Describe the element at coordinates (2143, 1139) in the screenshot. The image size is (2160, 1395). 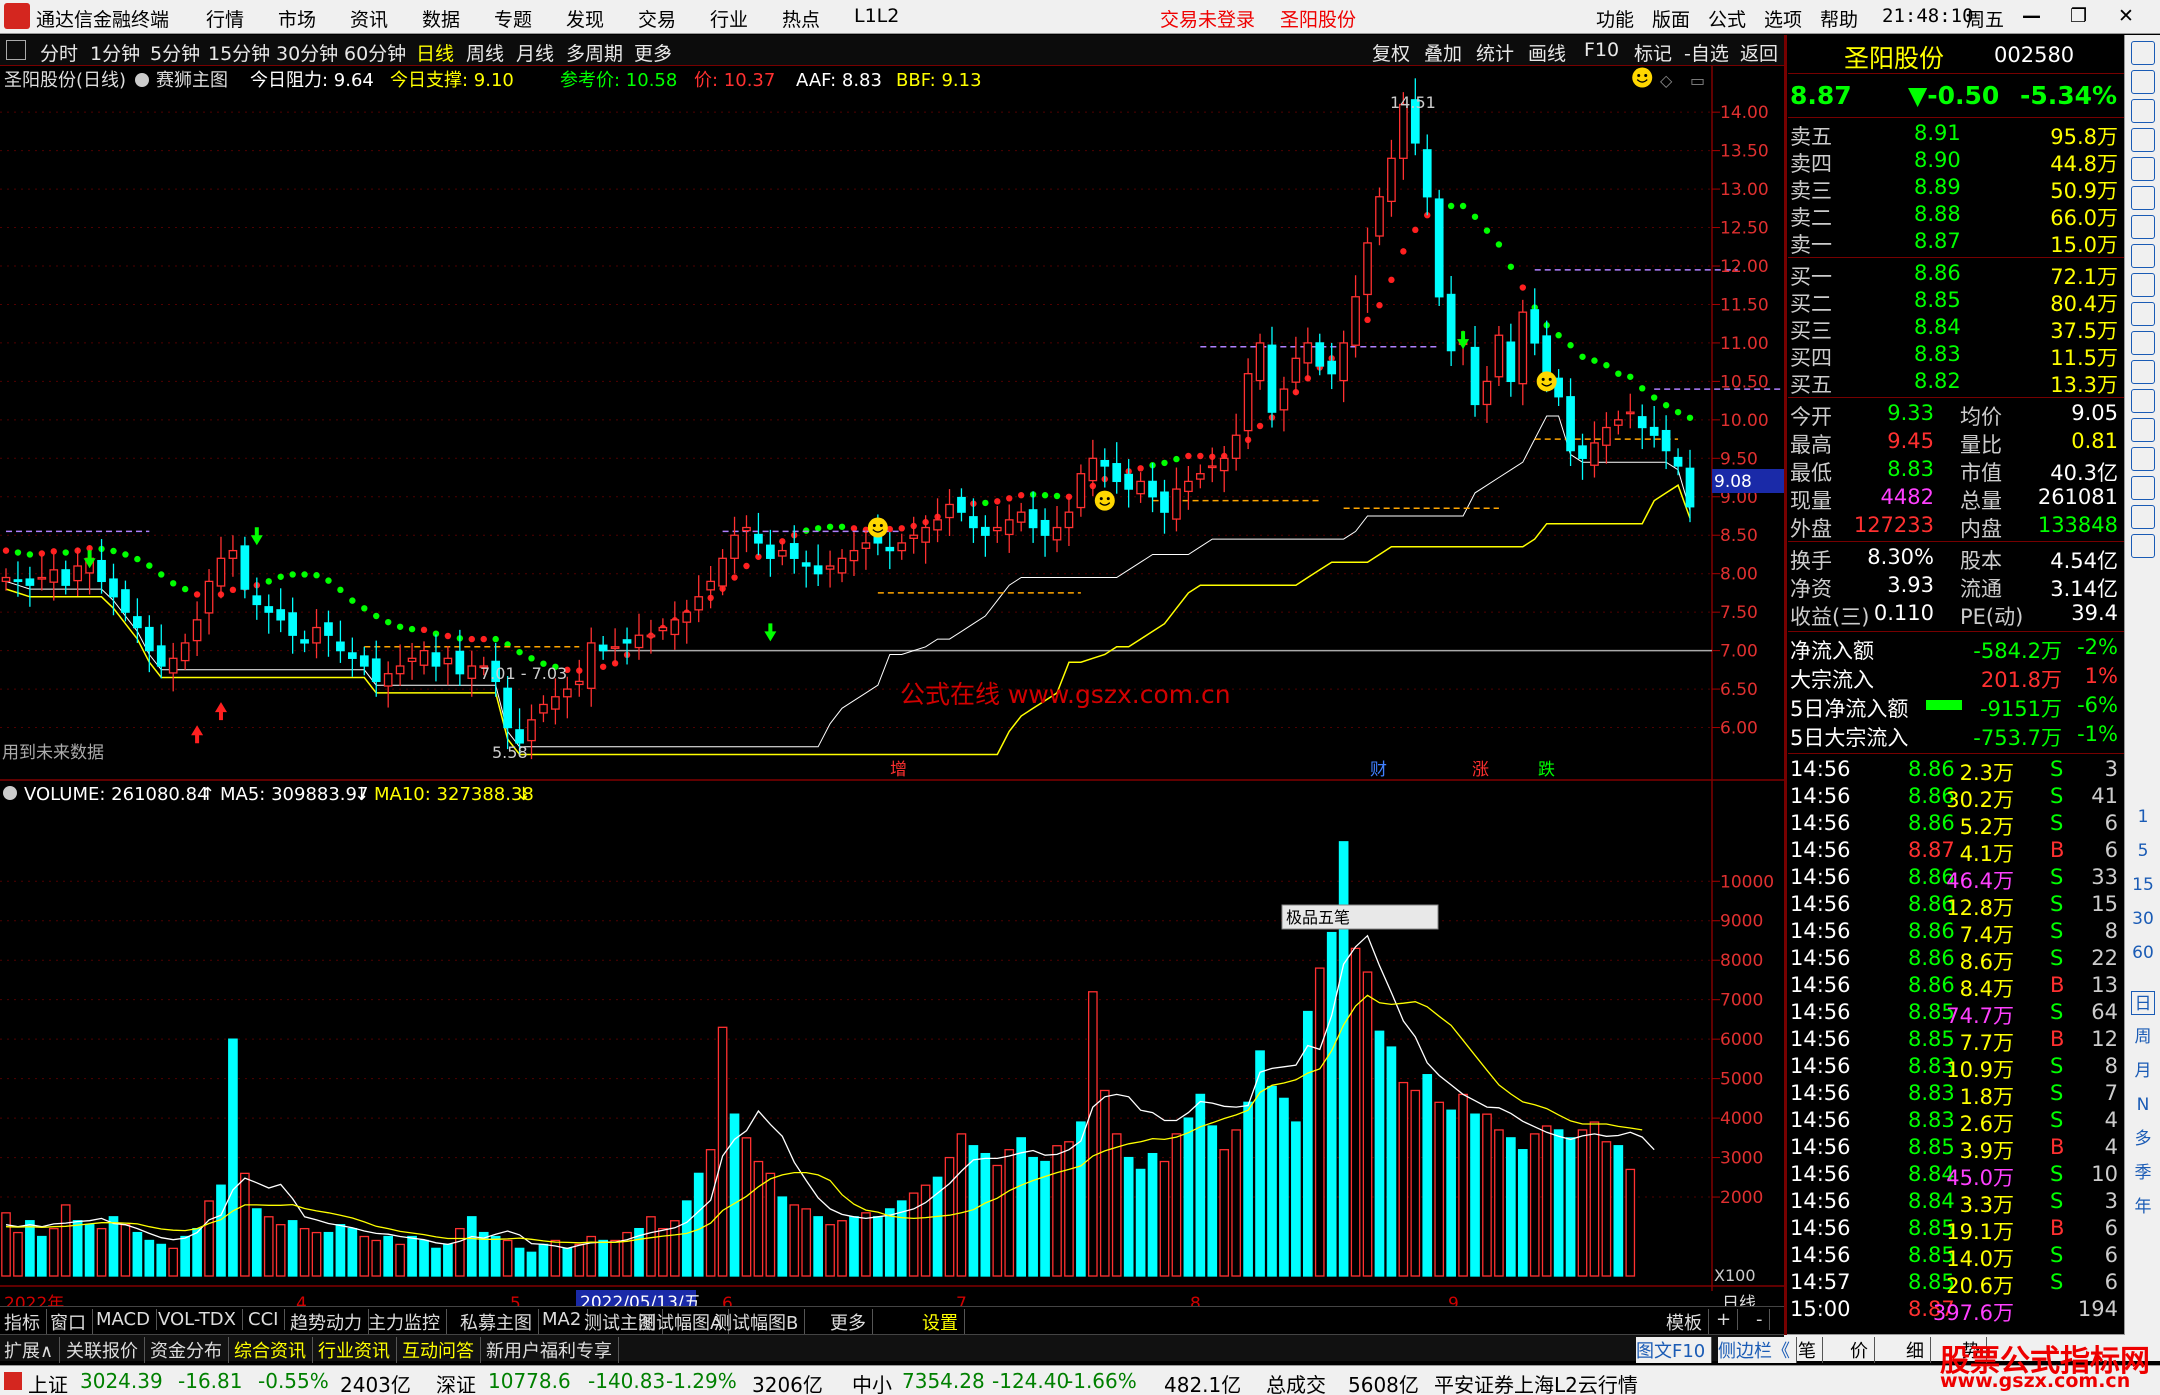
I see `sidebar-period-4: 多` at that location.